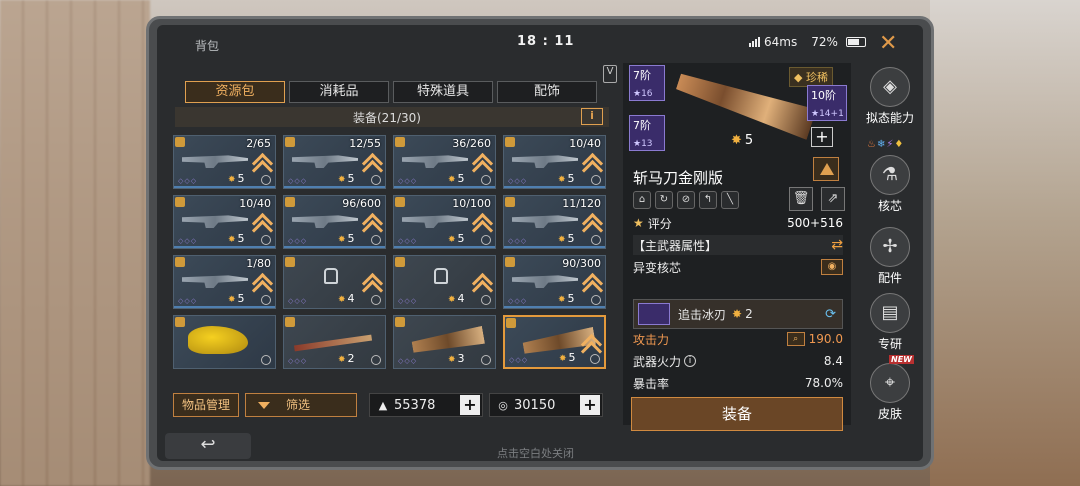 The height and width of the screenshot is (486, 1080). Describe the element at coordinates (554, 282) in the screenshot. I see `inventory-item: 90/300 ◇◇◇ 5` at that location.